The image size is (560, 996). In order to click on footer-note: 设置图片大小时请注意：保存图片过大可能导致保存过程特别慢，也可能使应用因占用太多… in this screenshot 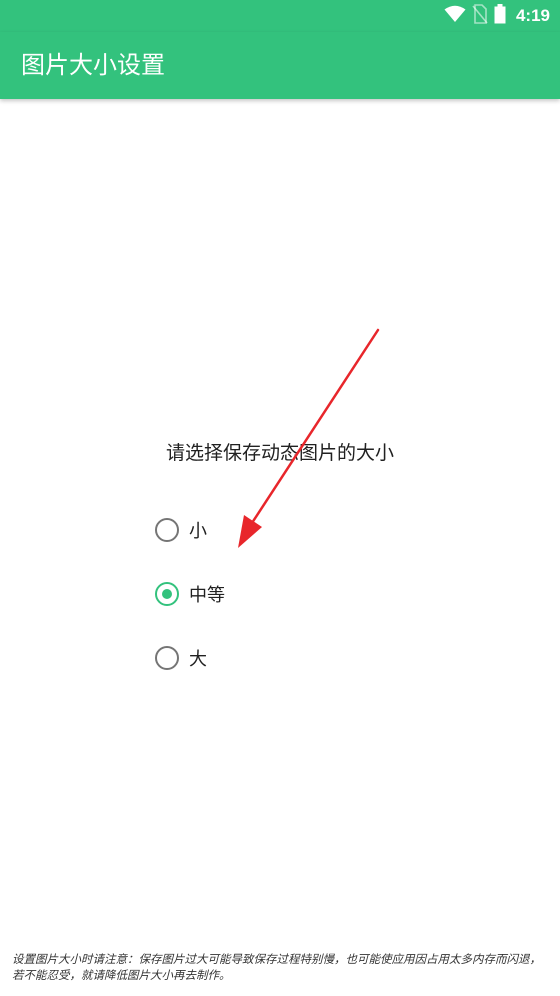, I will do `click(276, 967)`.